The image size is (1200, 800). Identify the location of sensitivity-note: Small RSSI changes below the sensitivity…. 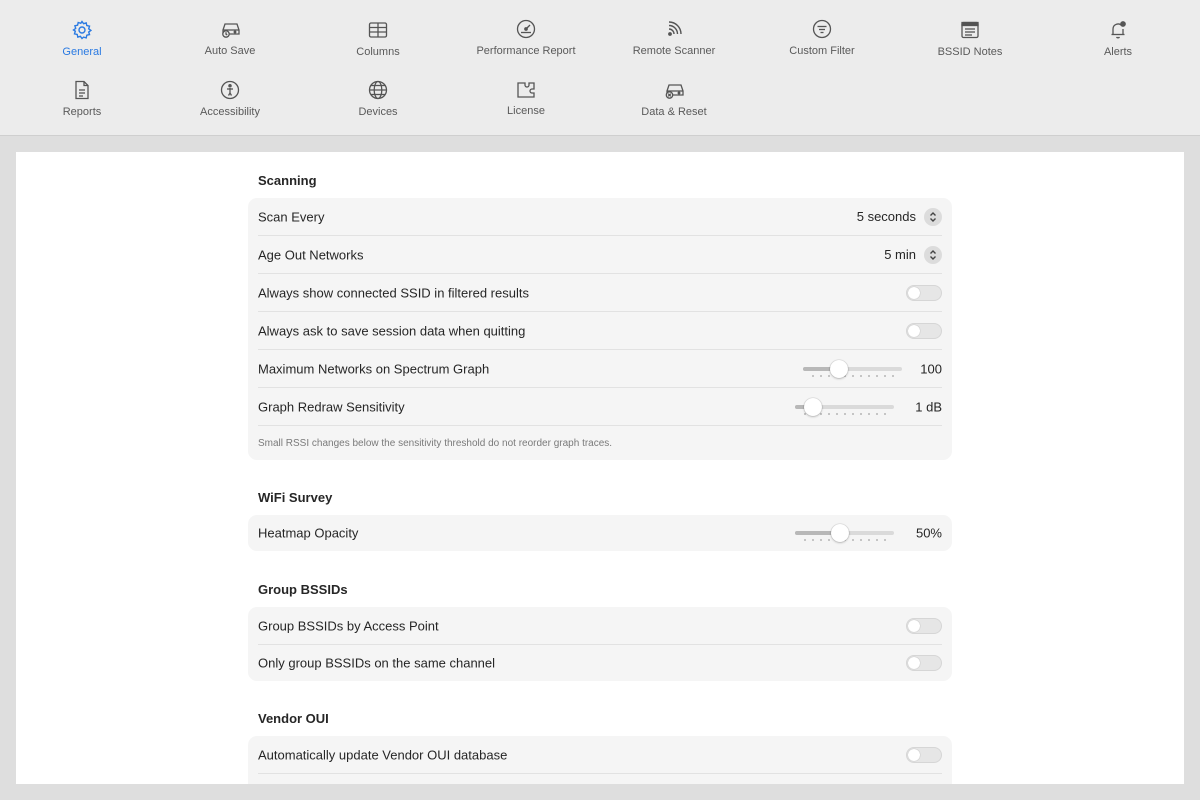
(435, 443).